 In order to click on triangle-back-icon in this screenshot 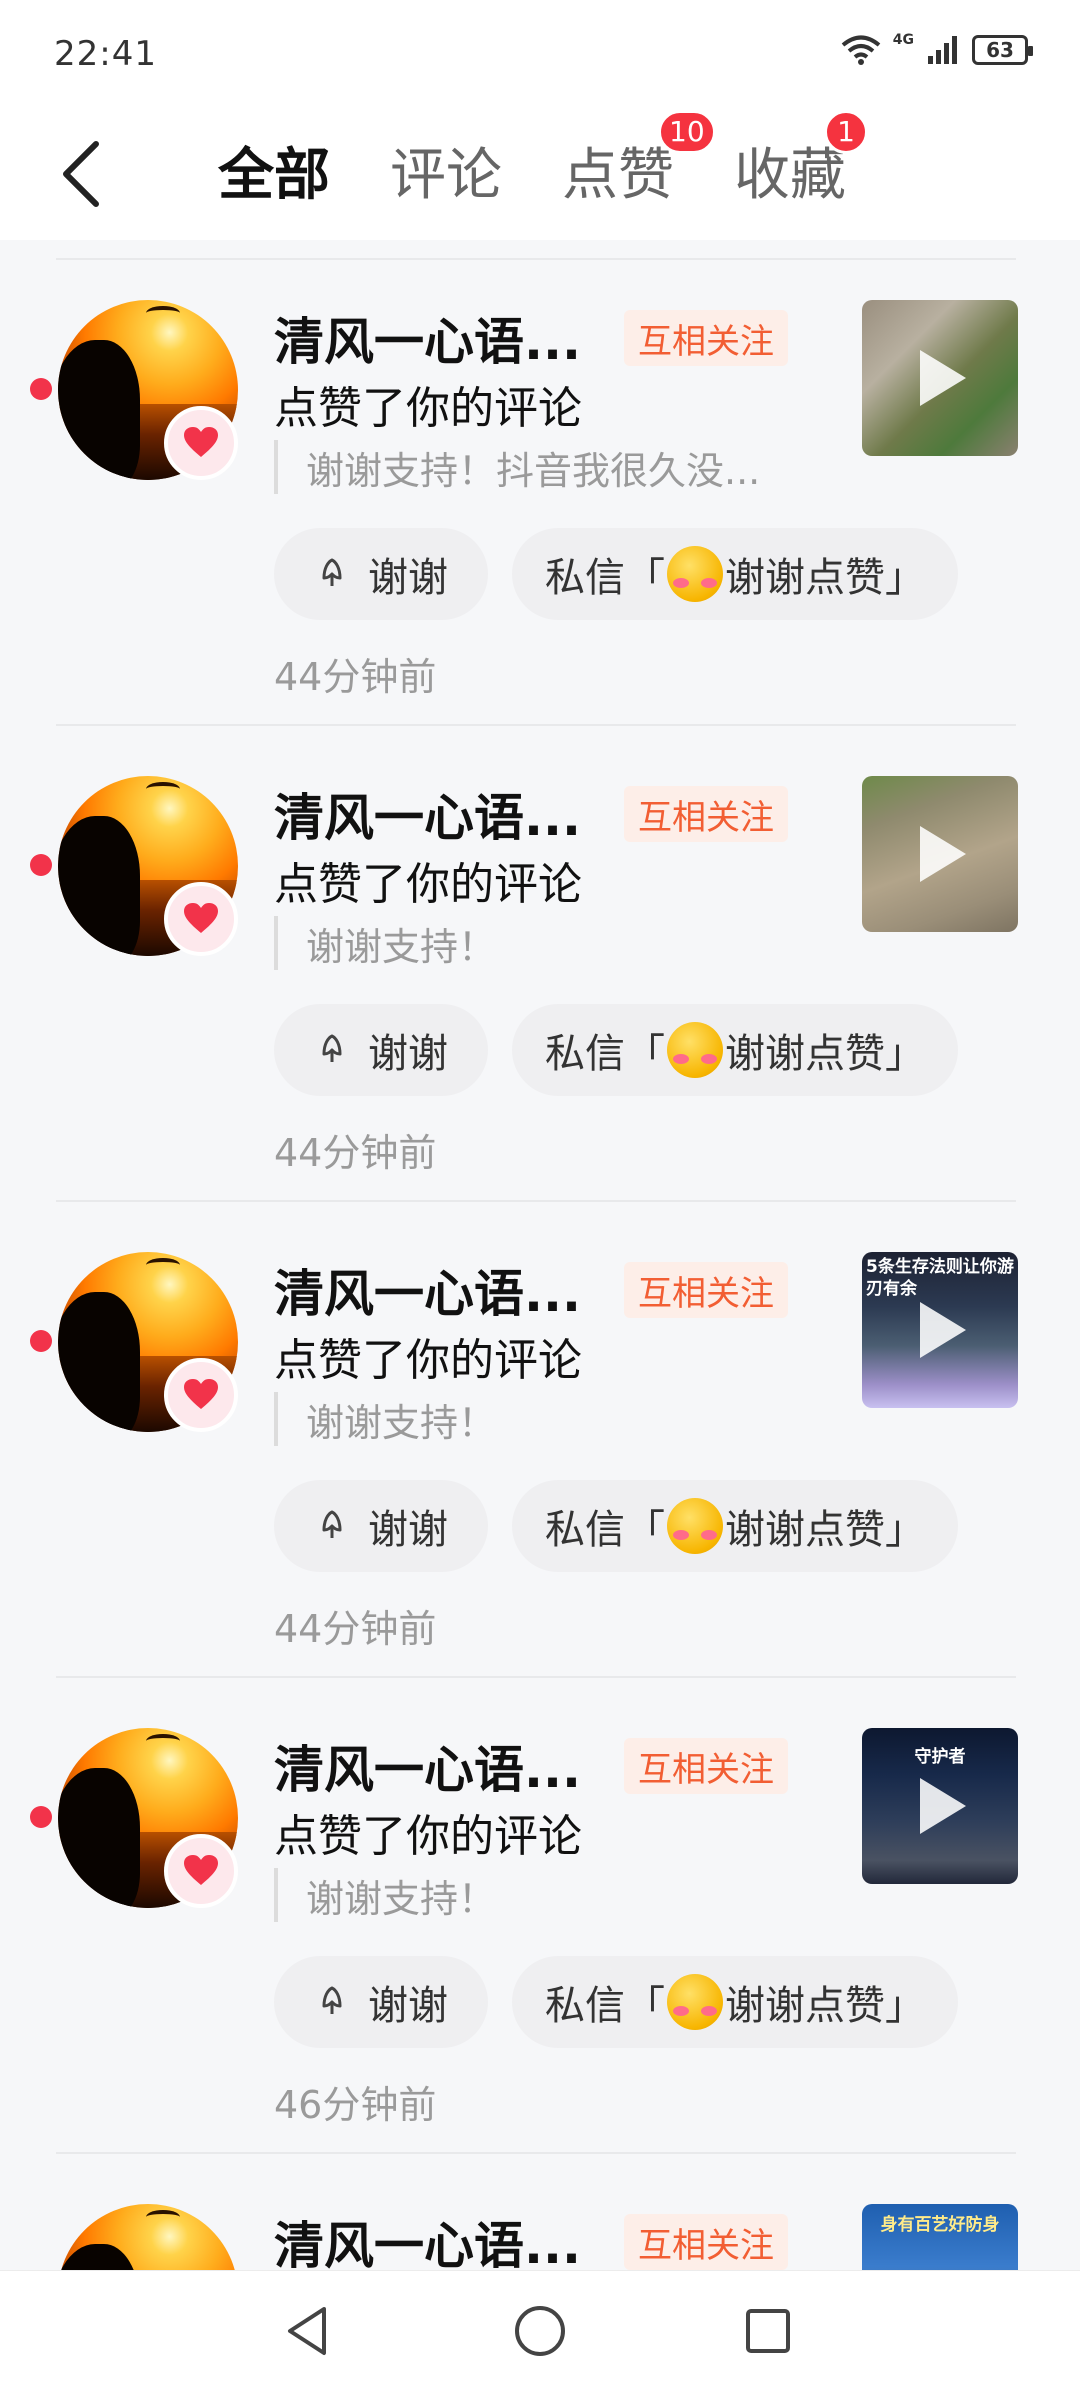, I will do `click(307, 2331)`.